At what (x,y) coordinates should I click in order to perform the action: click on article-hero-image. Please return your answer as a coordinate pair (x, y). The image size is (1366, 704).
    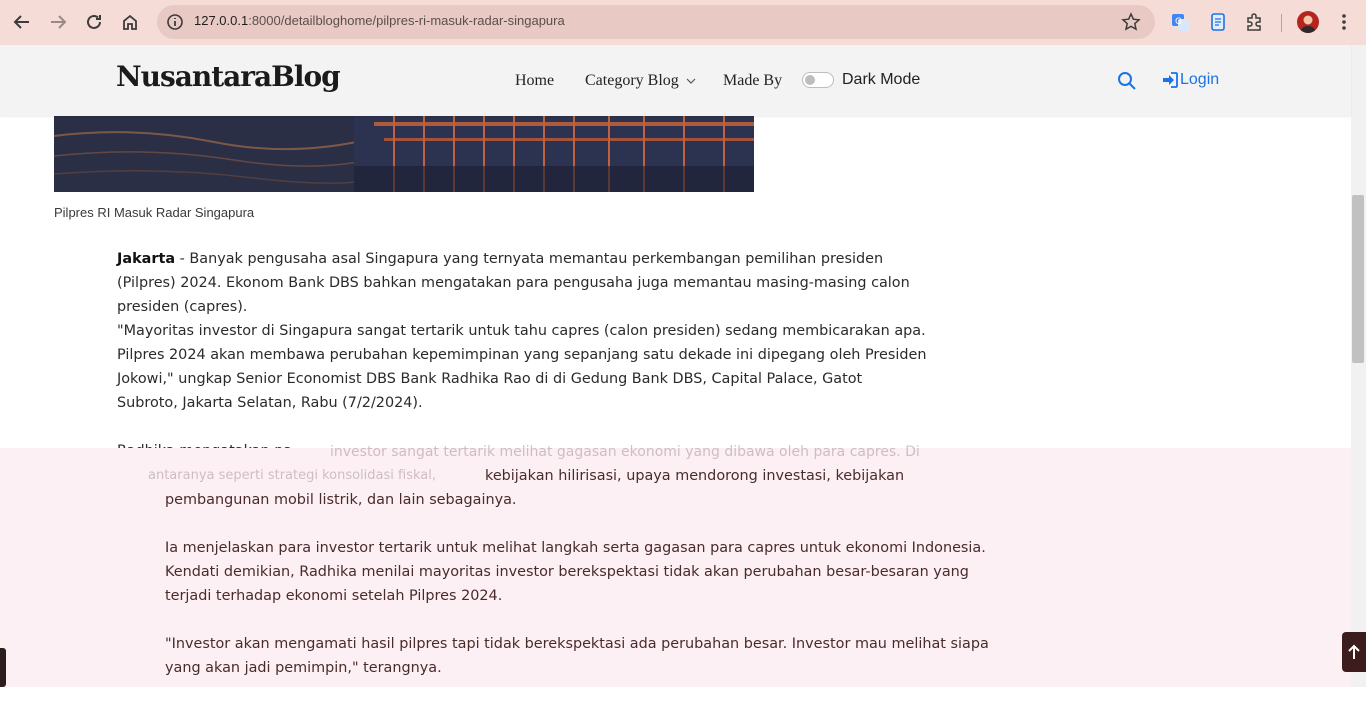
    Looking at the image, I should click on (404, 154).